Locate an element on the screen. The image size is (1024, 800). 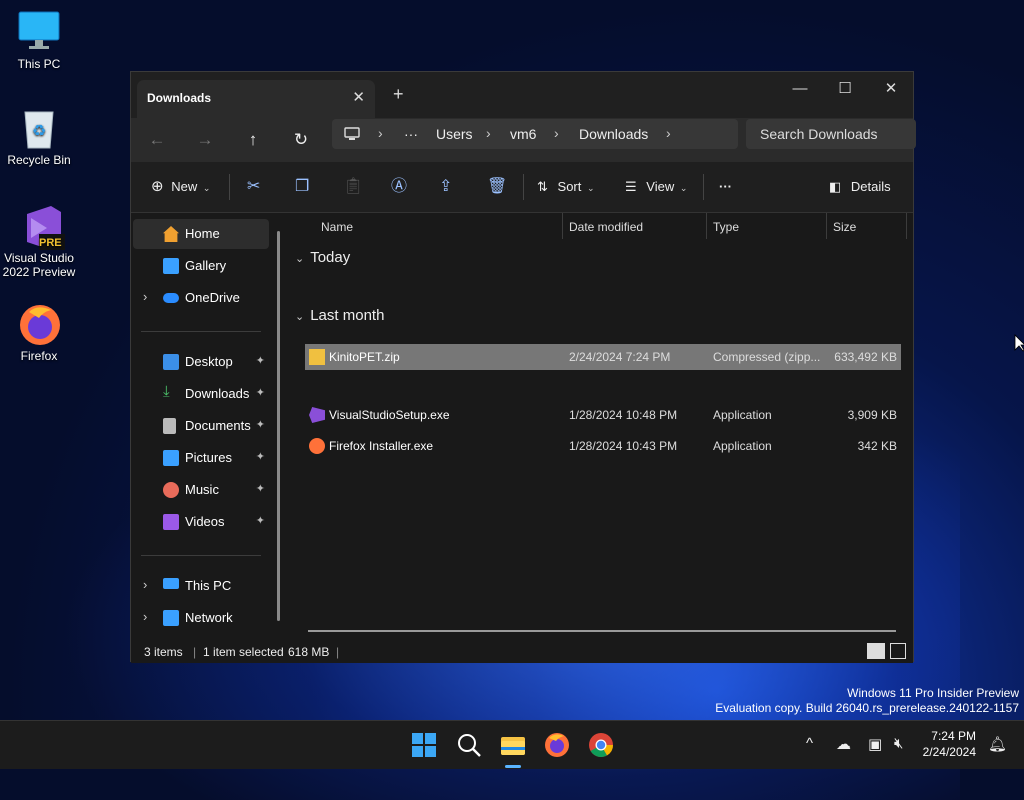
breadcrumb-users: Users is located at coordinates (454, 134).